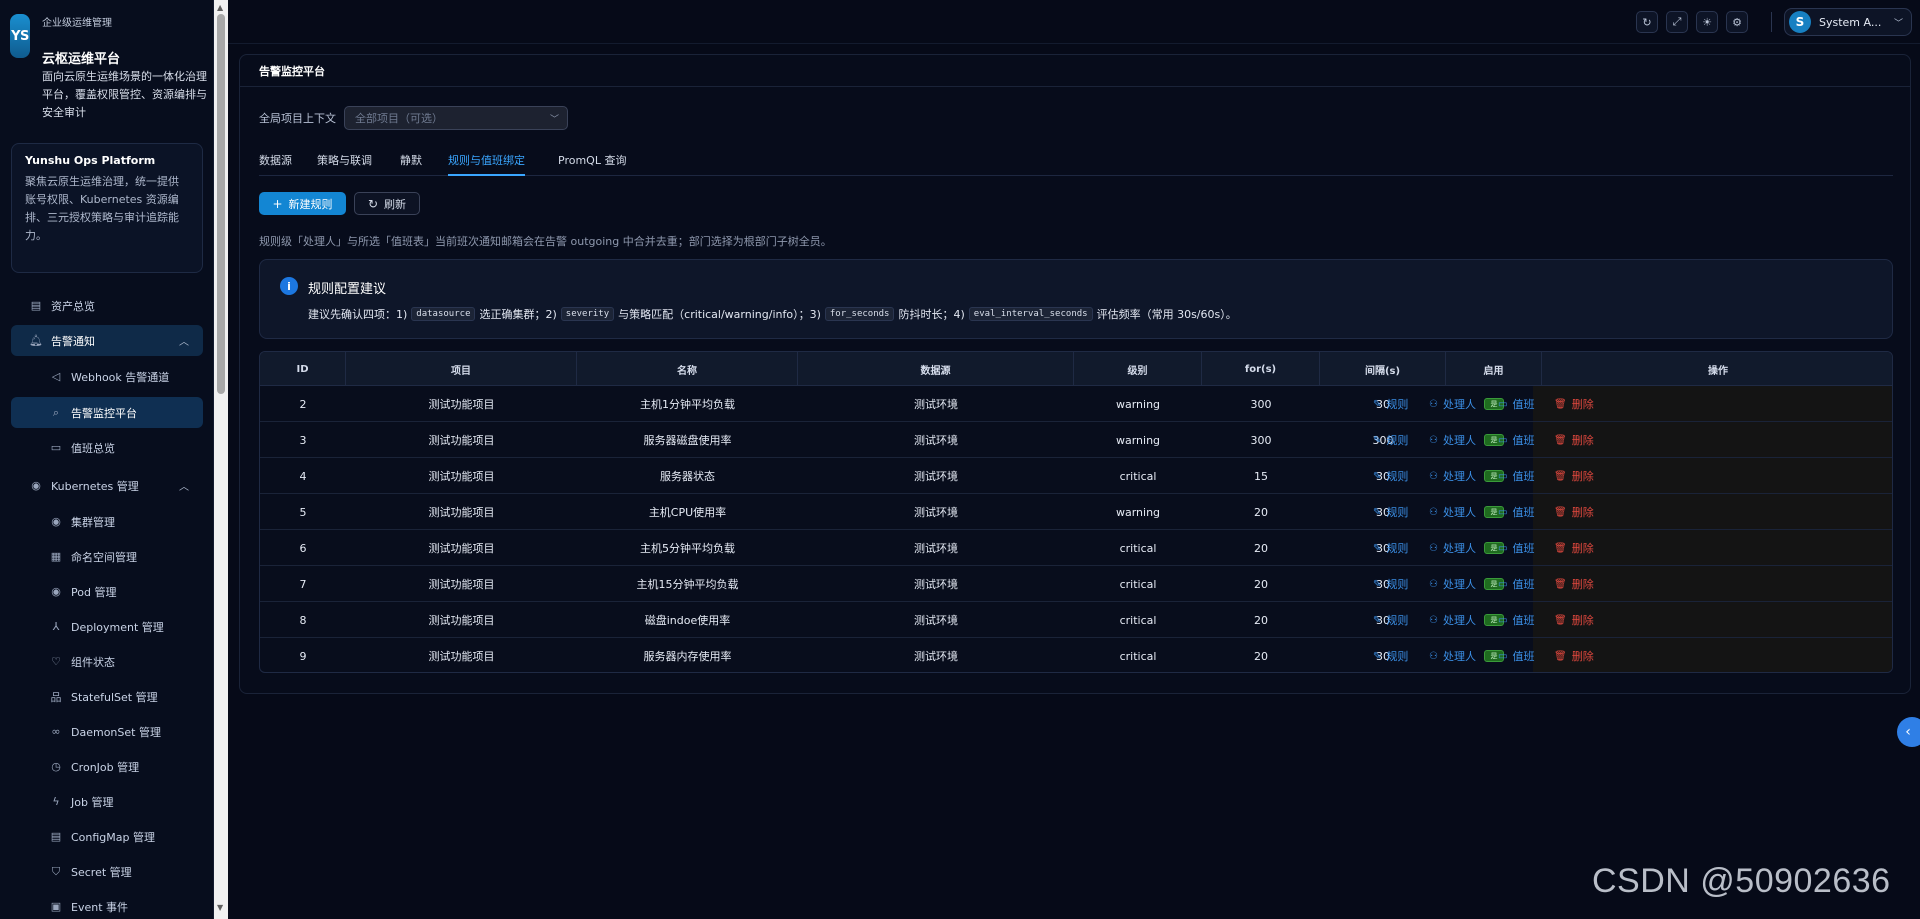  What do you see at coordinates (107, 412) in the screenshot?
I see `sidebar-item-alert-monitor: ⌕ 告警监控平台` at bounding box center [107, 412].